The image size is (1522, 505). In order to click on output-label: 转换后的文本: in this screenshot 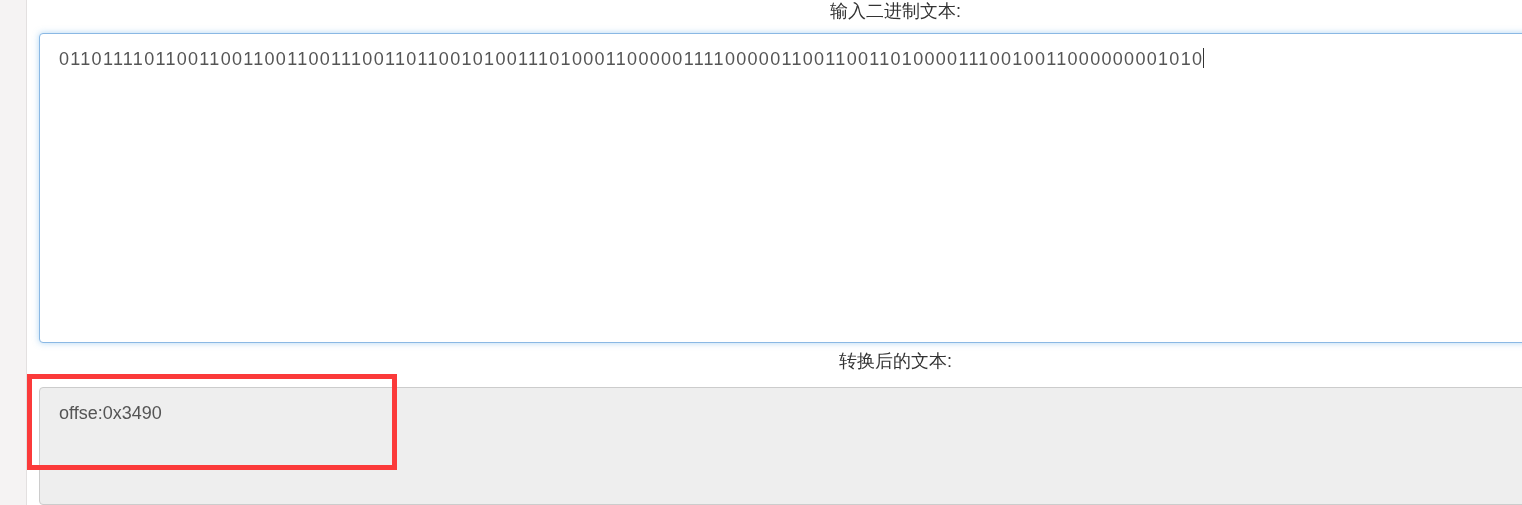, I will do `click(895, 361)`.